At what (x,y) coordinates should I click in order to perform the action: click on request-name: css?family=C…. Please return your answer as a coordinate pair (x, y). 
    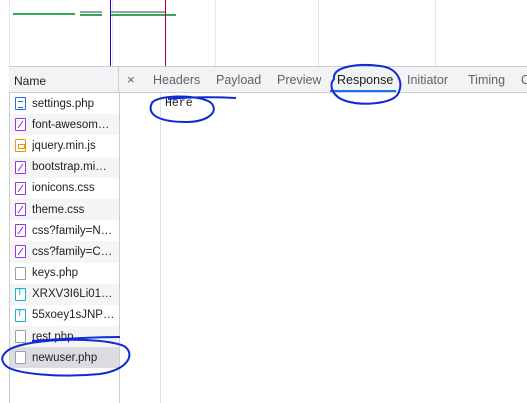
    Looking at the image, I should click on (72, 251).